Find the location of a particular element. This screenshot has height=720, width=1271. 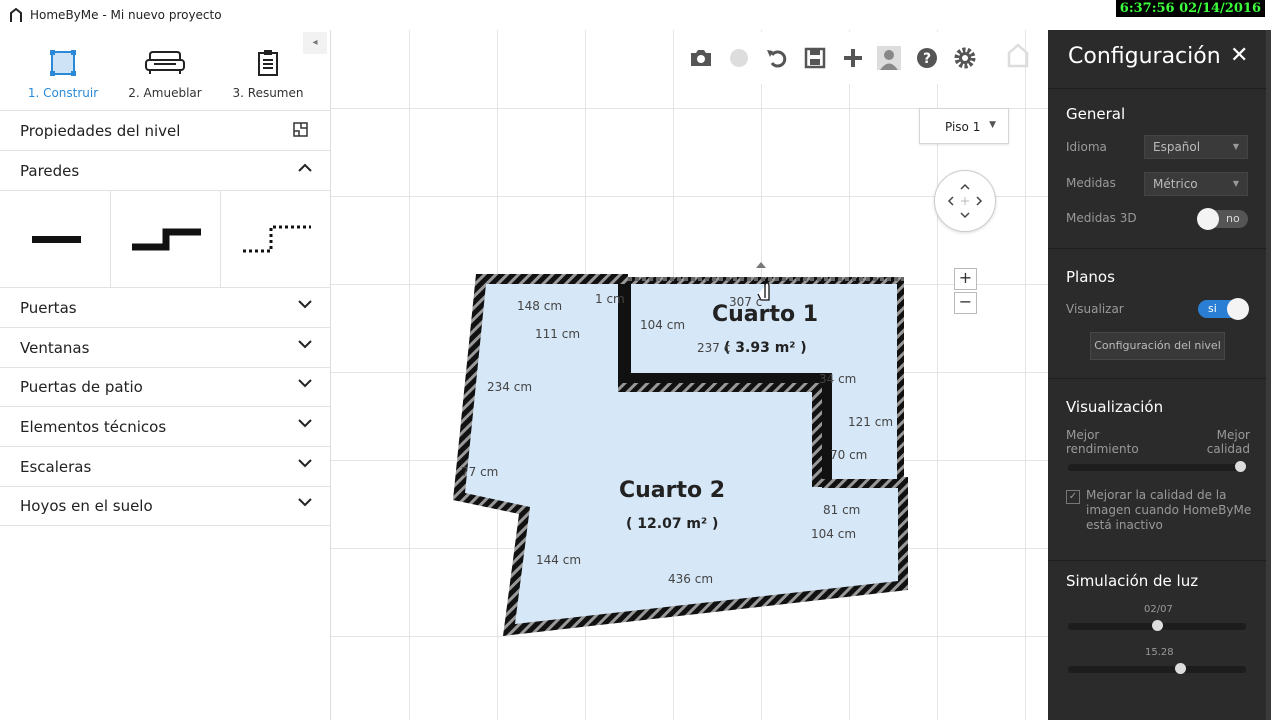

dims3d-label: Medidas 3D is located at coordinates (1101, 218).